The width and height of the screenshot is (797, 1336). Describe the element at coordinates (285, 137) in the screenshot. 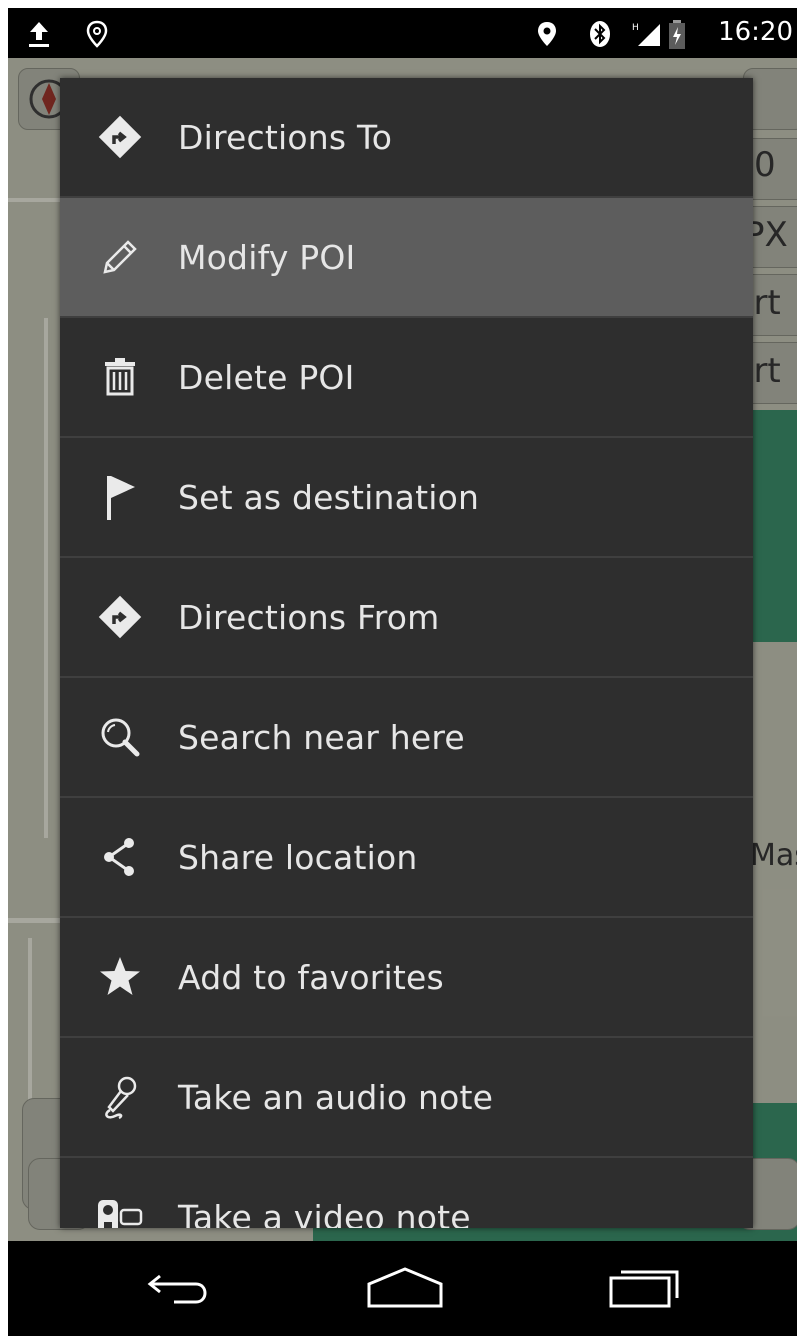

I see `menu-item-label: Directions To` at that location.